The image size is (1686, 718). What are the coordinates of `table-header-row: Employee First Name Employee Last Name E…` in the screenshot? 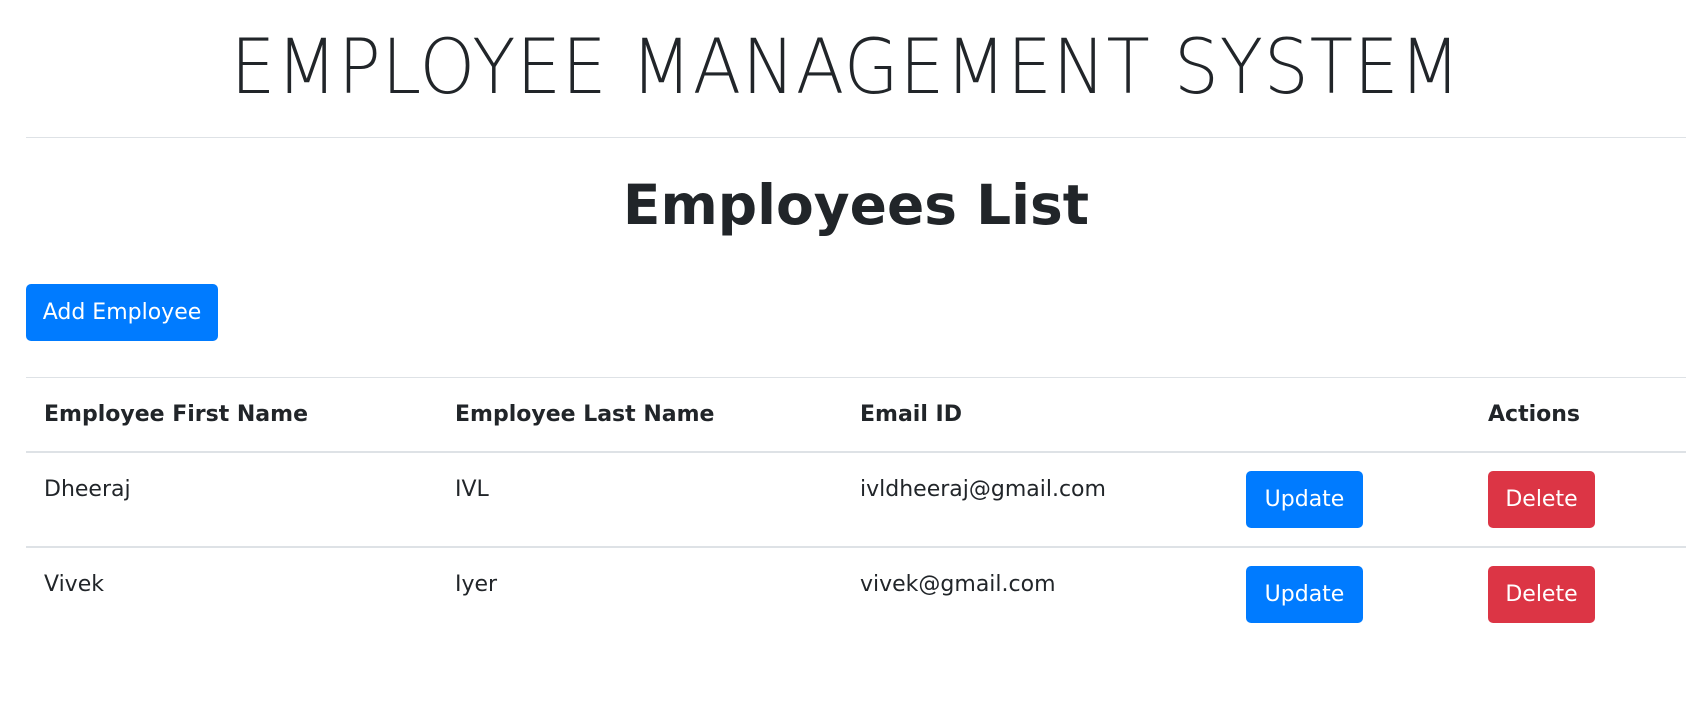 It's located at (856, 415).